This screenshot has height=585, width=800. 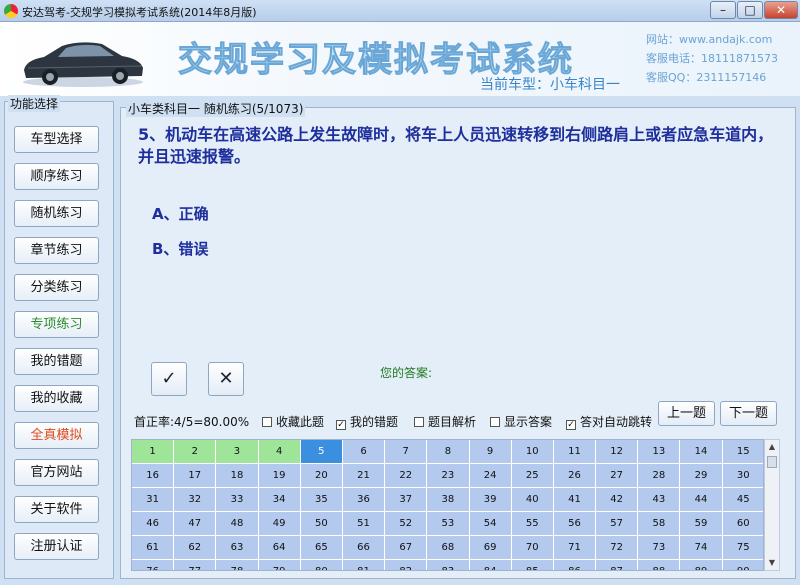 What do you see at coordinates (364, 500) in the screenshot?
I see `question-cell: 36` at bounding box center [364, 500].